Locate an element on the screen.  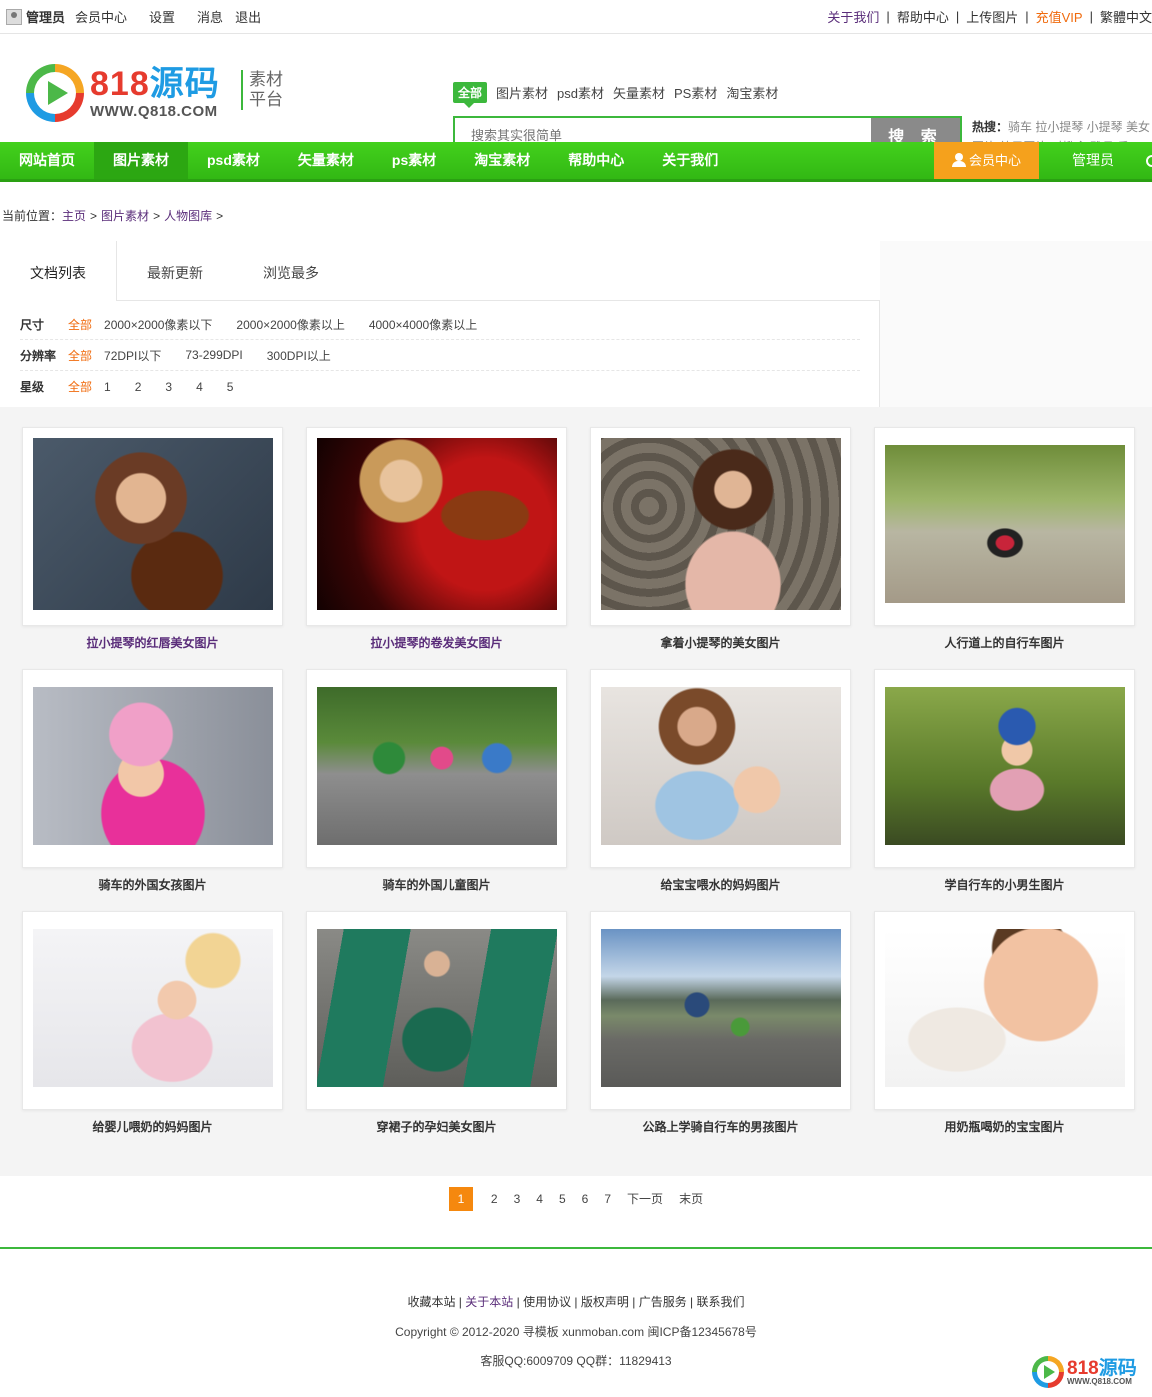
filter-label: 分辨率 is located at coordinates (38, 355).